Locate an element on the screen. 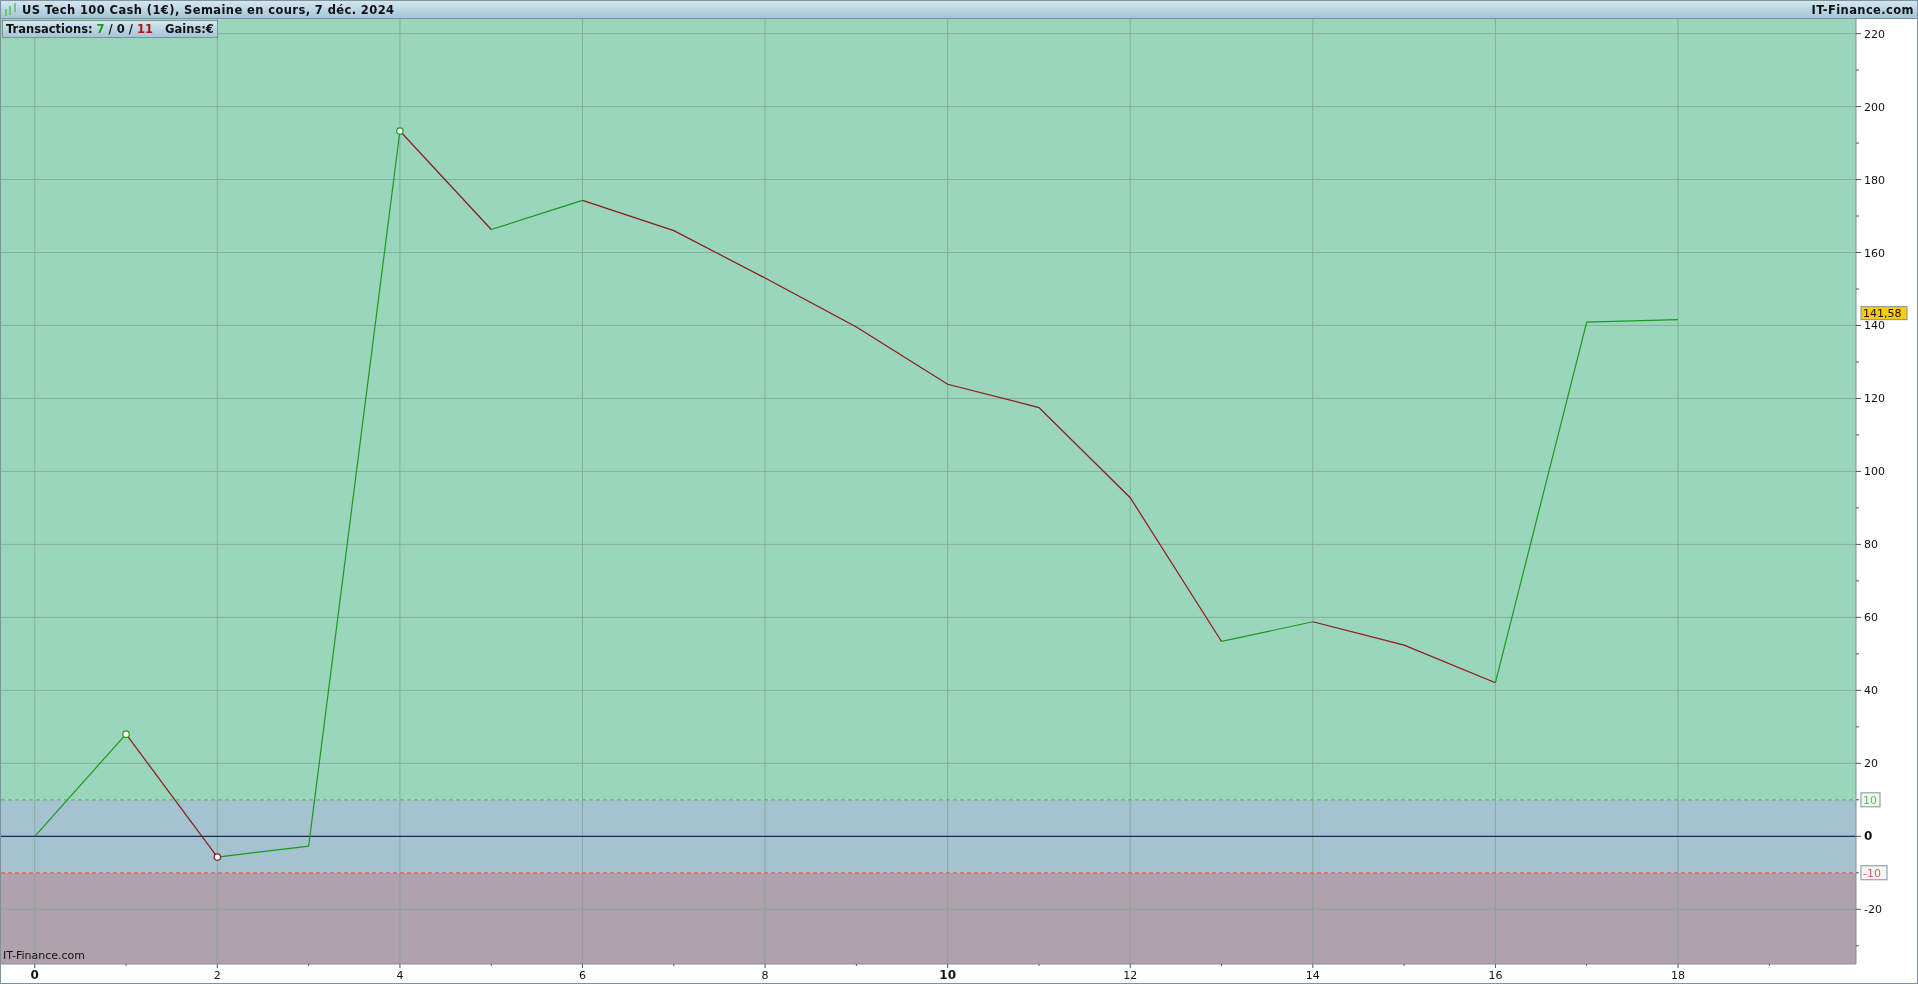 This screenshot has height=984, width=1918. y-tick-label: 200 is located at coordinates (1874, 107).